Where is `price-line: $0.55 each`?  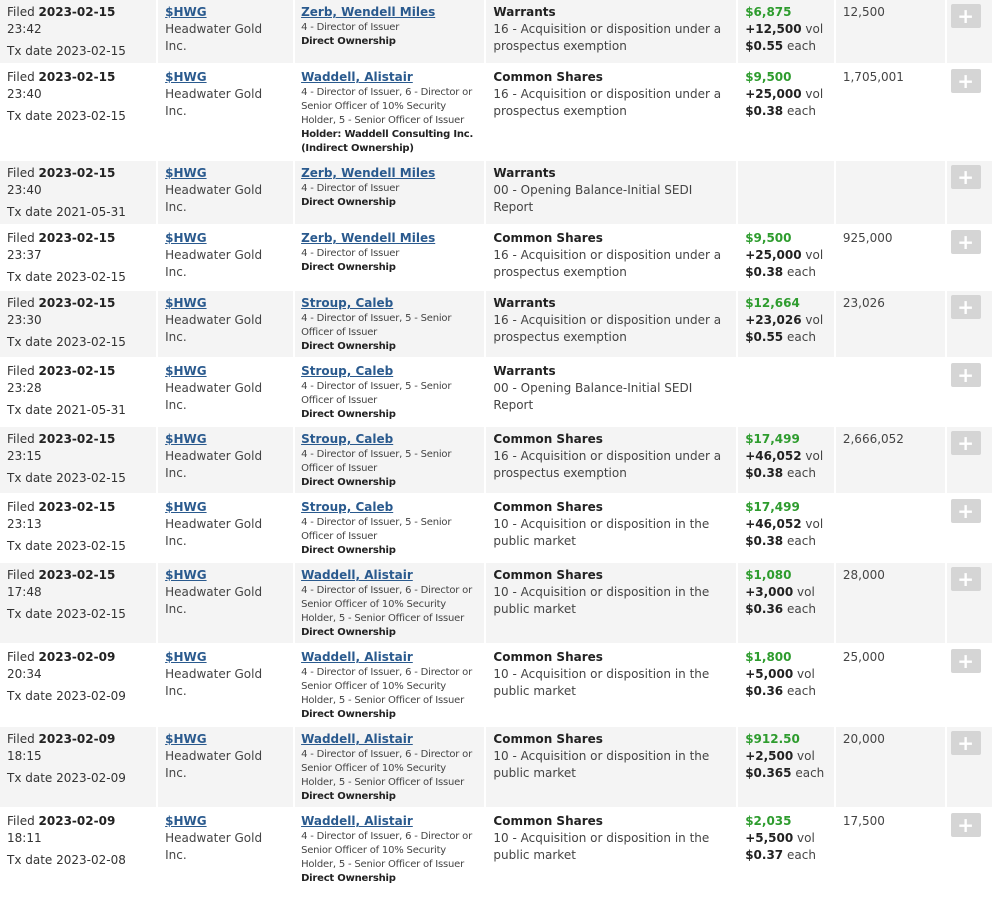 price-line: $0.55 each is located at coordinates (786, 337).